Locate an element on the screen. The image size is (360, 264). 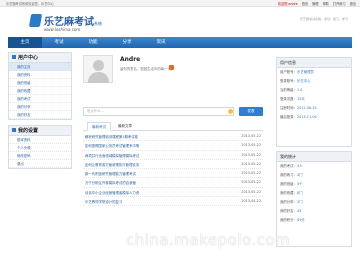
site-header: 乐艺麻考试系统 www.leshima.com 乐艺题考试系统，考试、练习、学习 is located at coordinates (180, 22).